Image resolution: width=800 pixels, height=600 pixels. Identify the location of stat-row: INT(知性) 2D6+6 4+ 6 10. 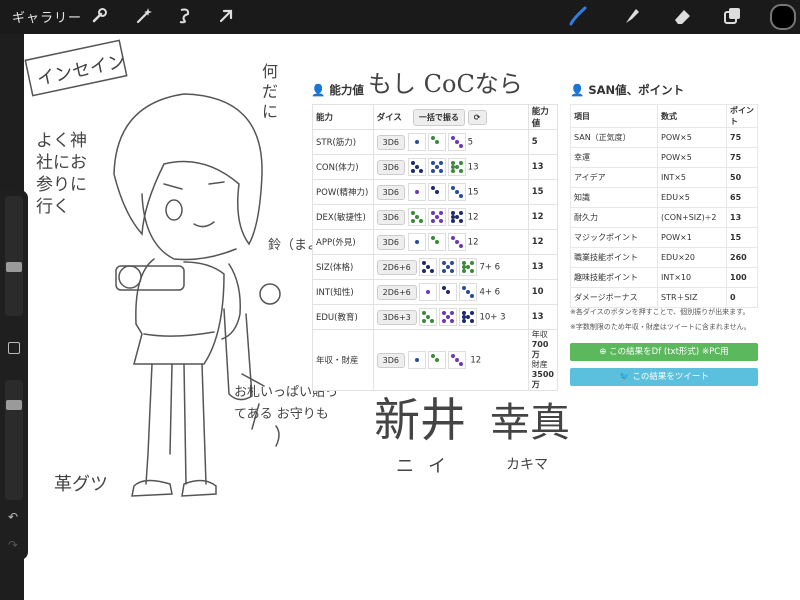
(435, 292).